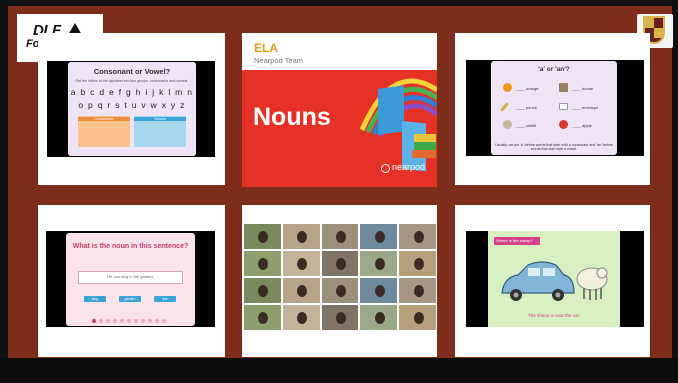 Image resolution: width=678 pixels, height=383 pixels. What do you see at coordinates (526, 125) in the screenshot?
I see `list-item: ____ rabbit` at bounding box center [526, 125].